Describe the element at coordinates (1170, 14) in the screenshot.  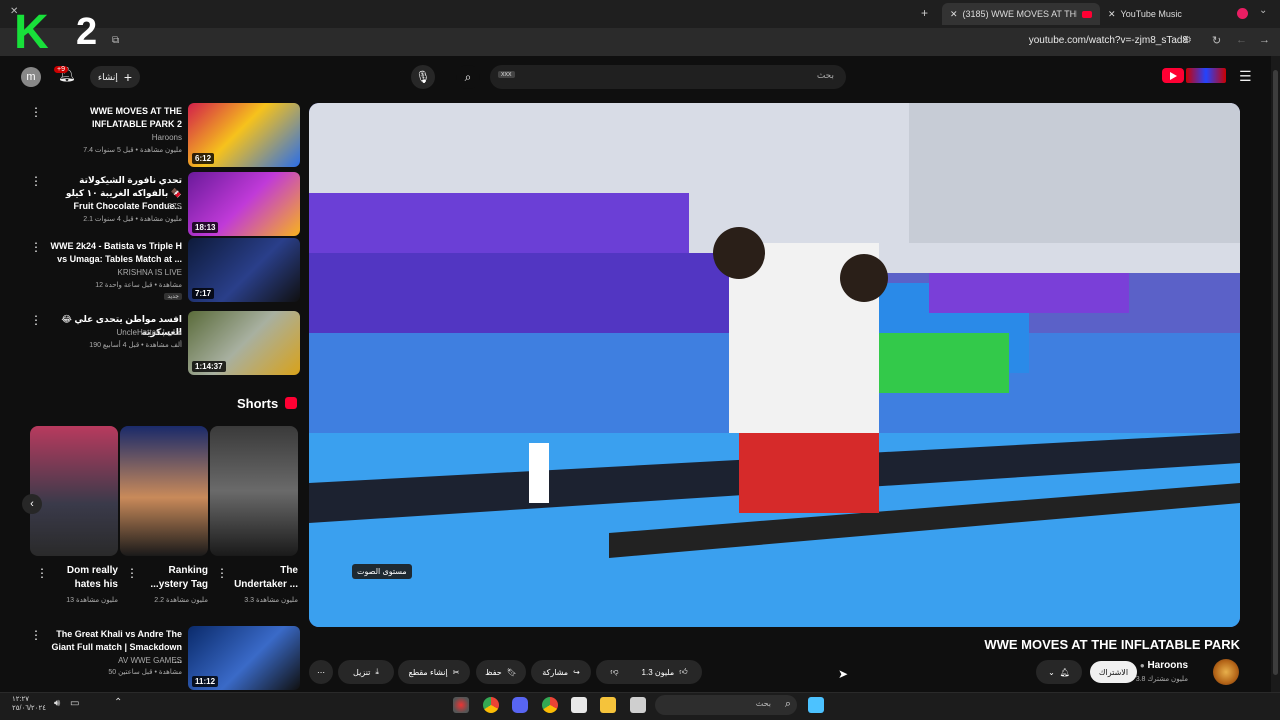
I see `tab-youtube-music: ✕ YouTube Music` at that location.